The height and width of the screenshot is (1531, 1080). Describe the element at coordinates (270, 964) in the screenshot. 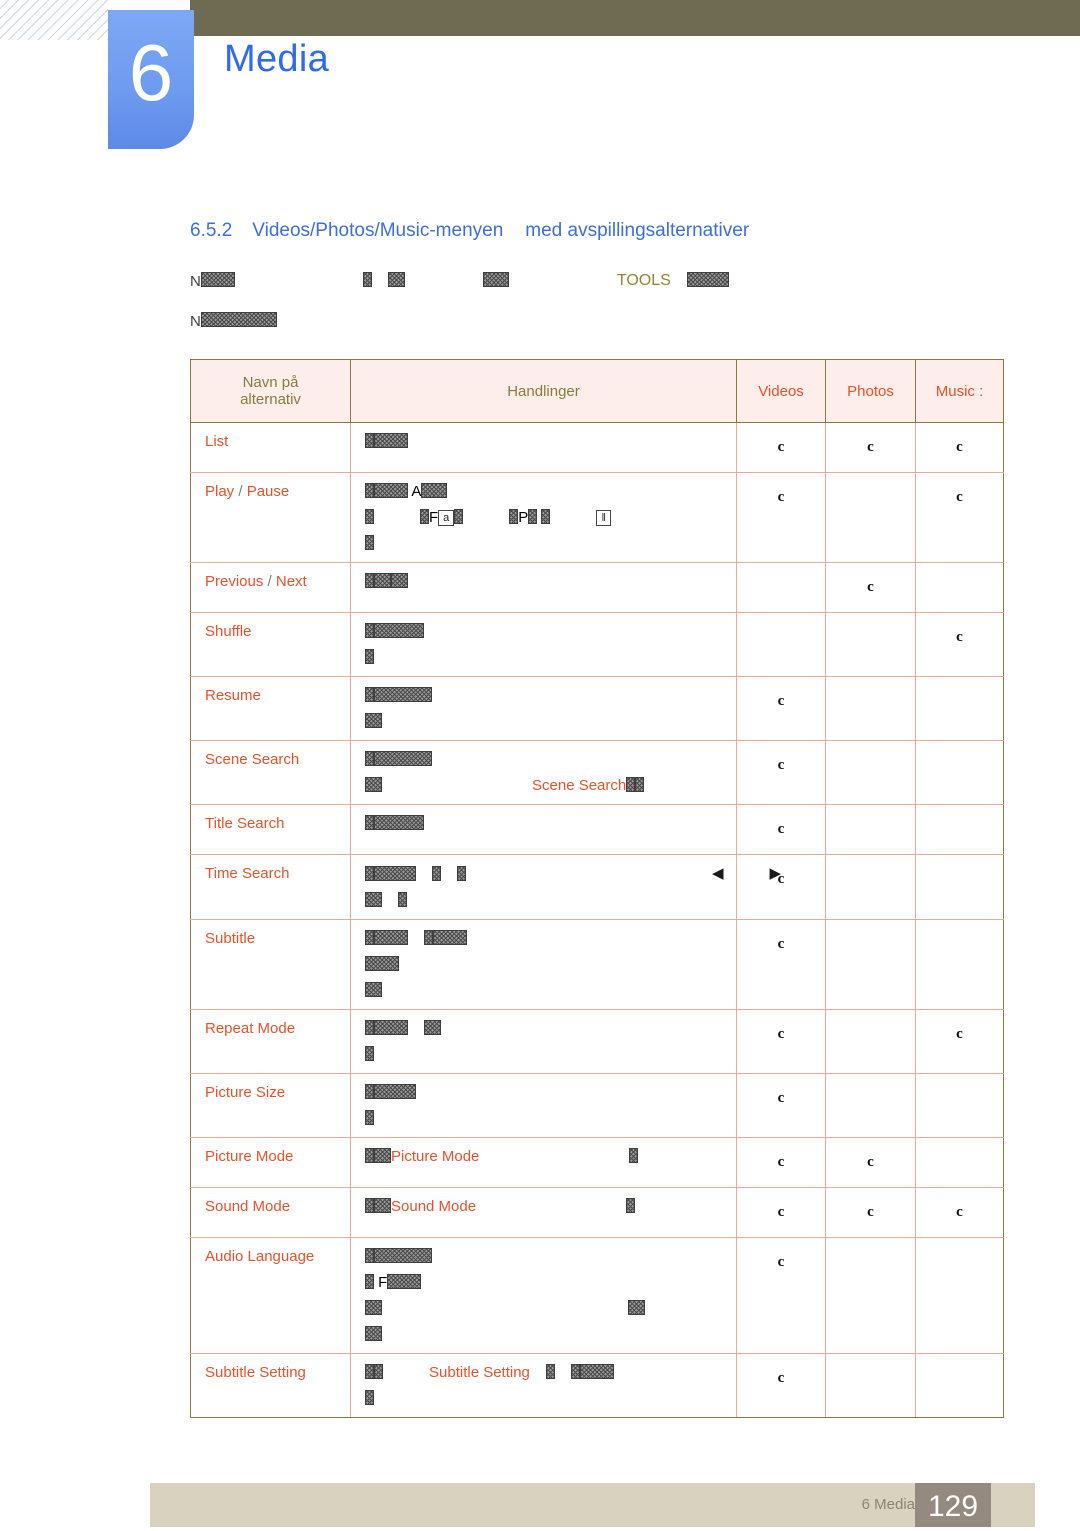

I see `option-name-subtitle: Subtitle` at that location.